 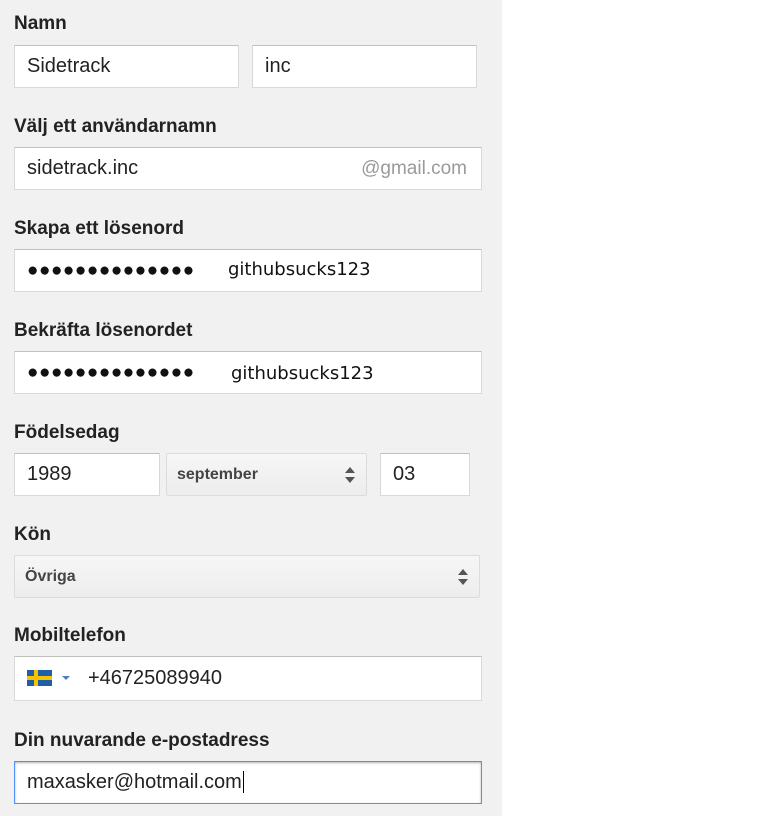 What do you see at coordinates (364, 66) in the screenshot?
I see `last-name-field: inc` at bounding box center [364, 66].